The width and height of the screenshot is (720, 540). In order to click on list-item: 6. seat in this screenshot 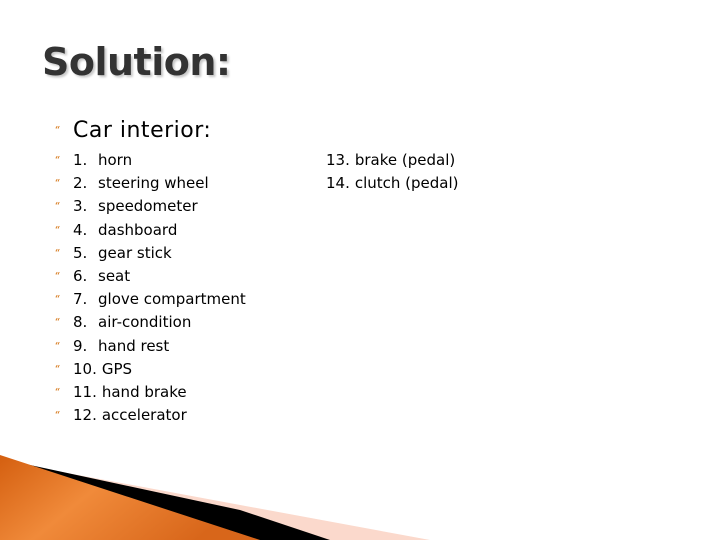, I will do `click(101, 276)`.